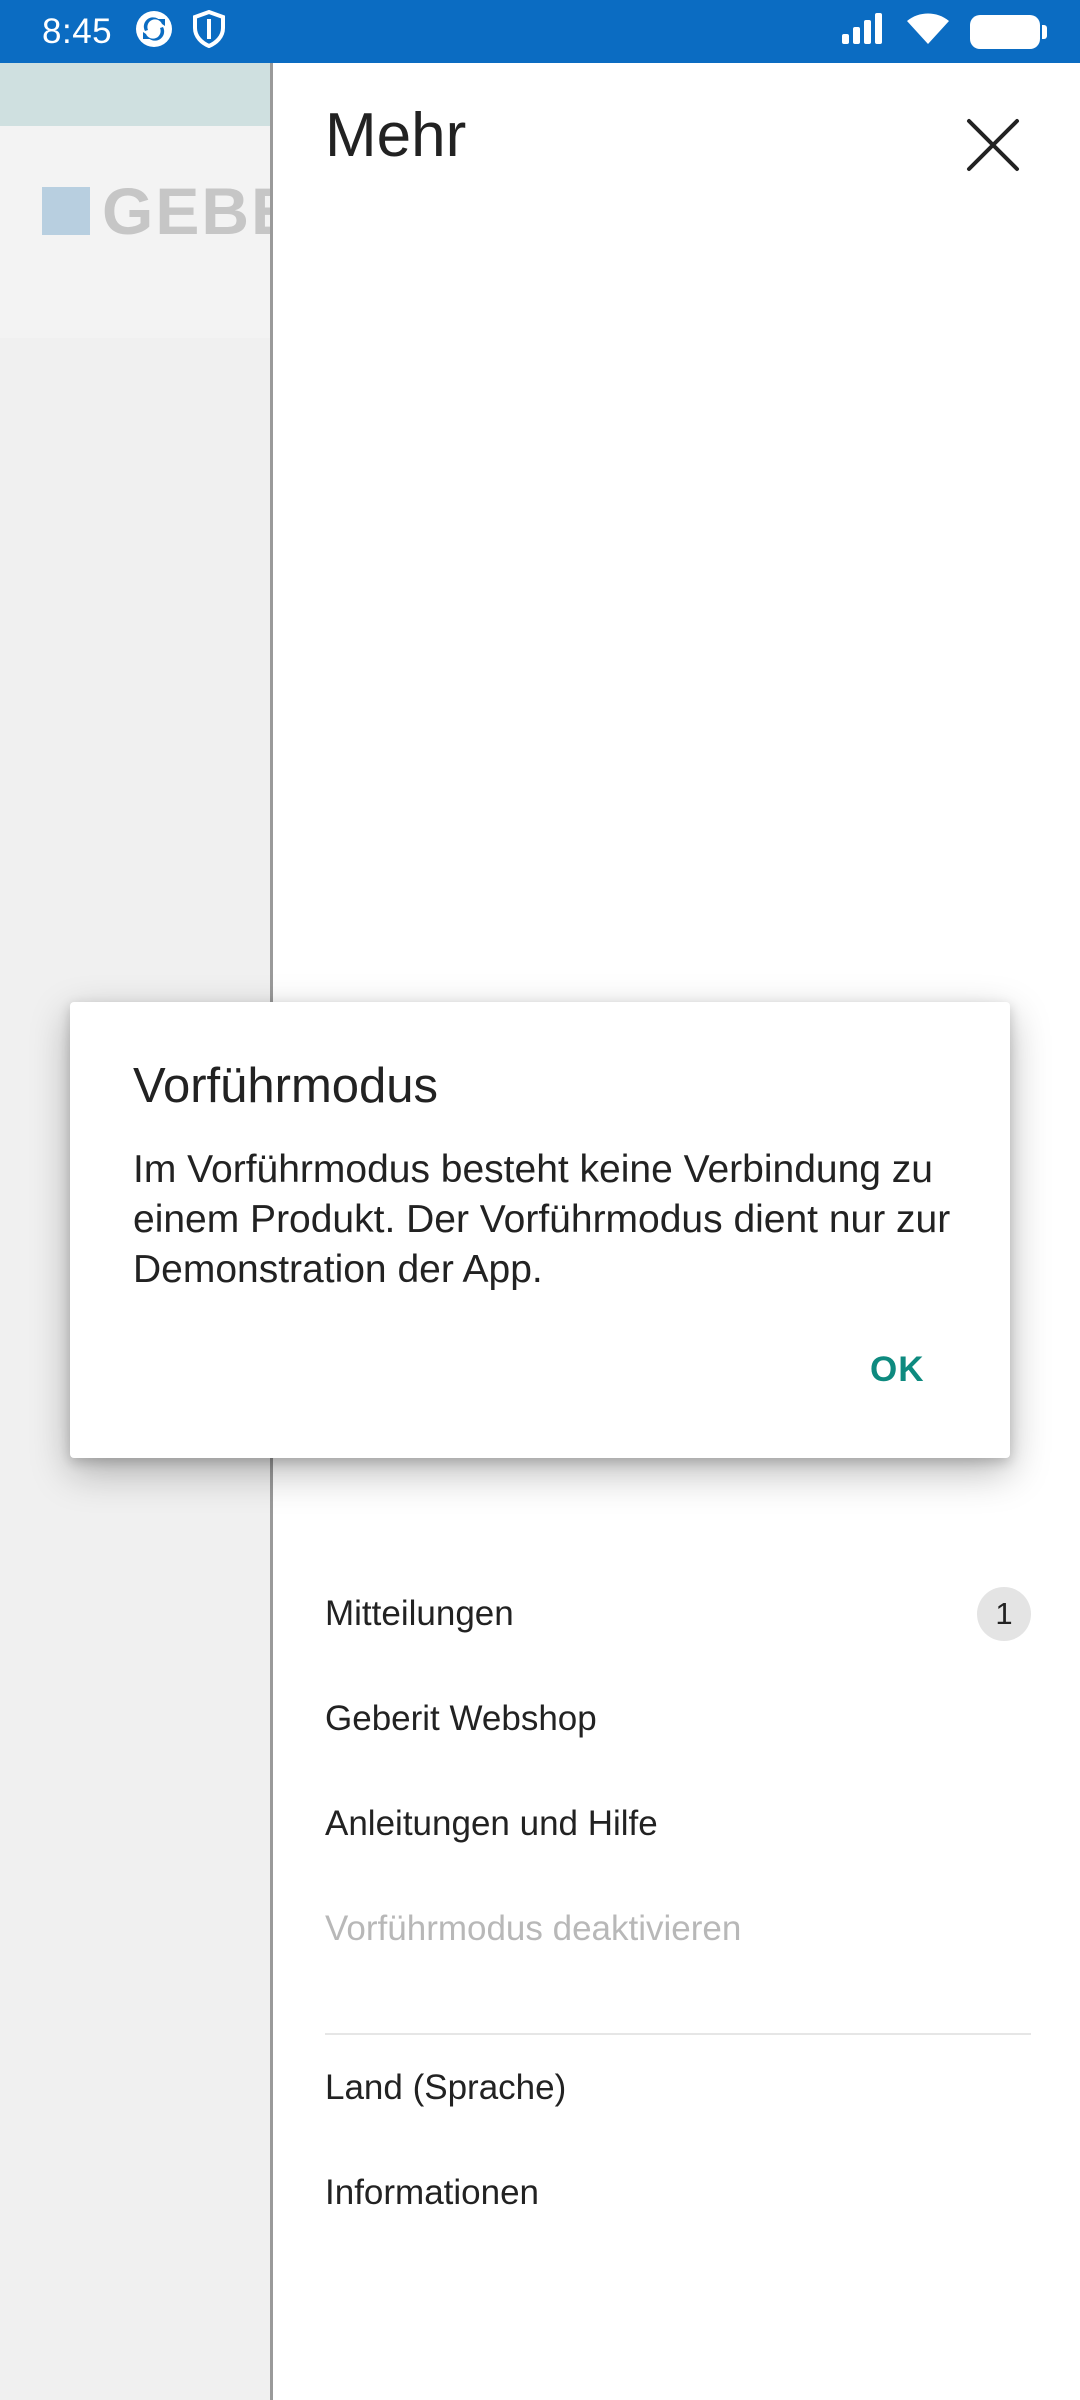  I want to click on menu-item-label: Anleitungen und Hilfe, so click(491, 1823).